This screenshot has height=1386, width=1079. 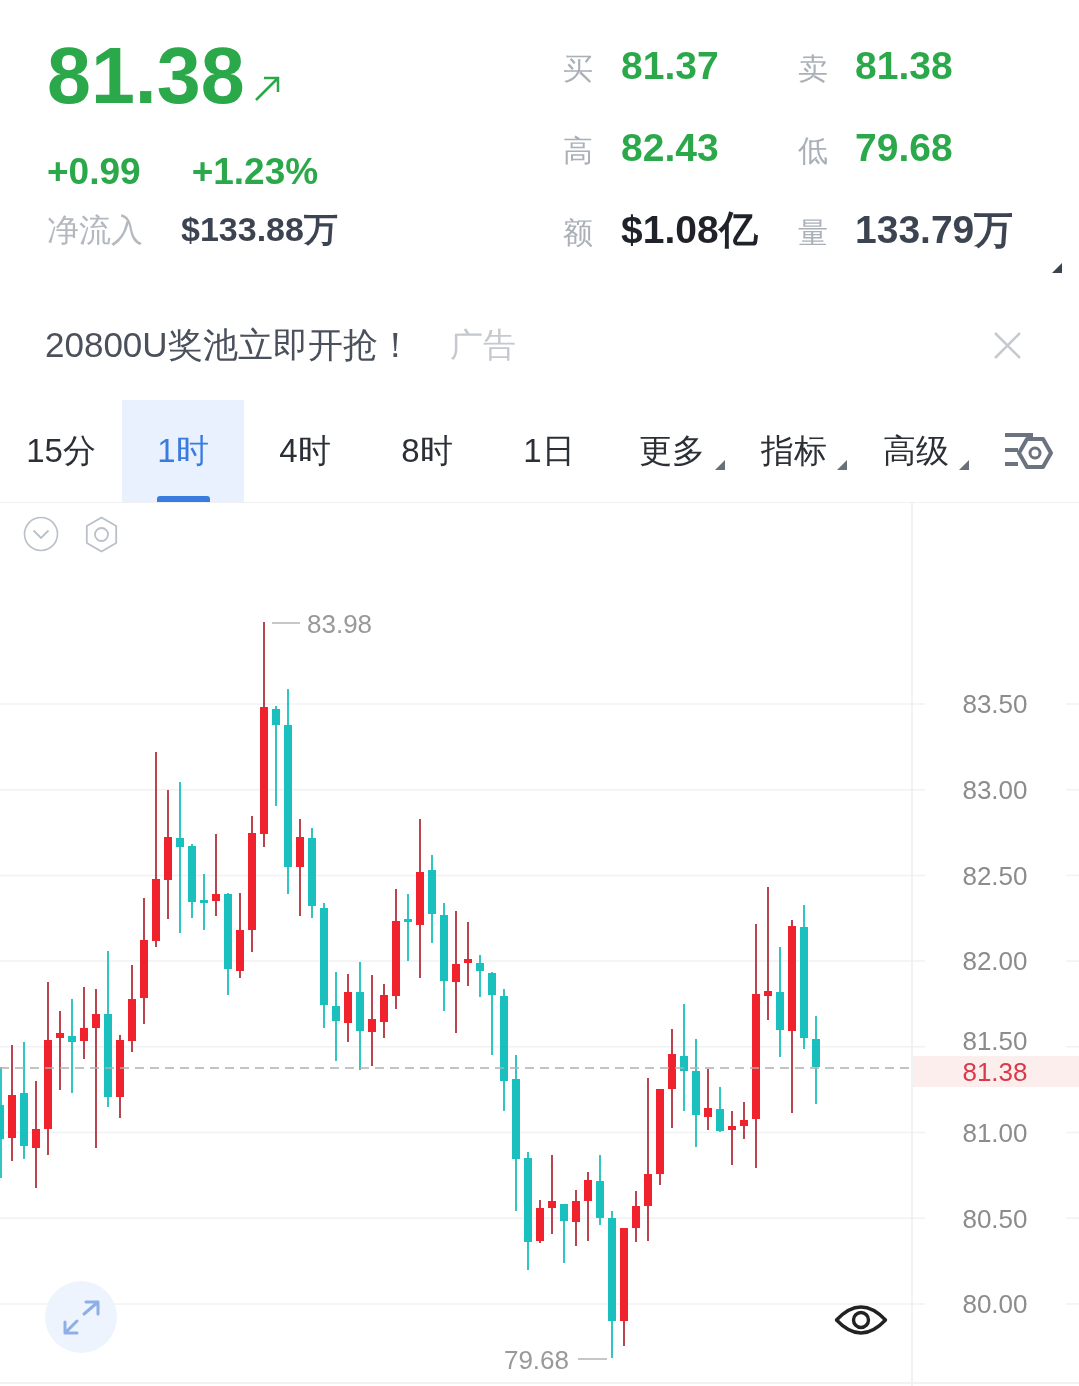 What do you see at coordinates (995, 790) in the screenshot?
I see `price-axis-label: 83.00` at bounding box center [995, 790].